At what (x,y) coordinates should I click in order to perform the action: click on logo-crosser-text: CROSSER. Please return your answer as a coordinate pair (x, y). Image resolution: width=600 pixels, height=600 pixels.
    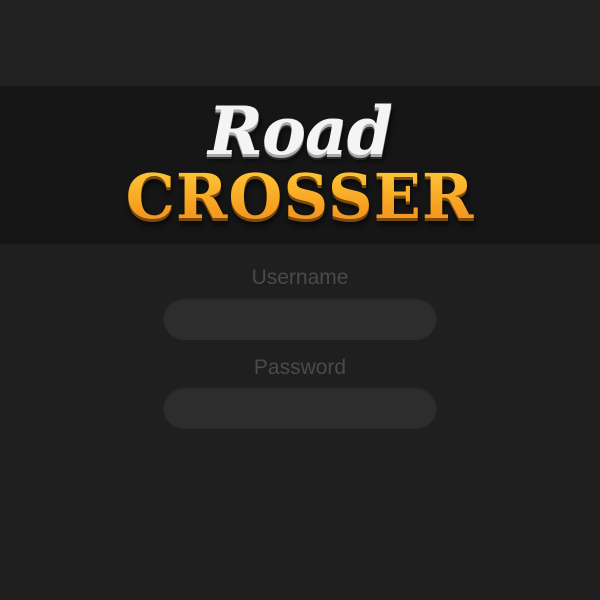
    Looking at the image, I should click on (300, 197).